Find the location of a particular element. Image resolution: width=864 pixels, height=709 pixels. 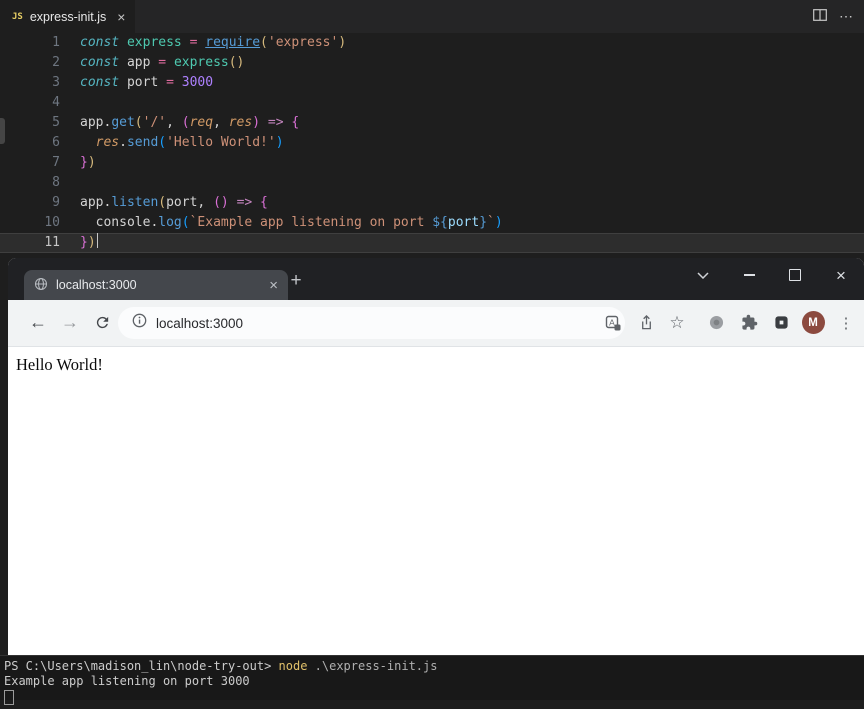

globe-favicon-icon is located at coordinates (41, 285).